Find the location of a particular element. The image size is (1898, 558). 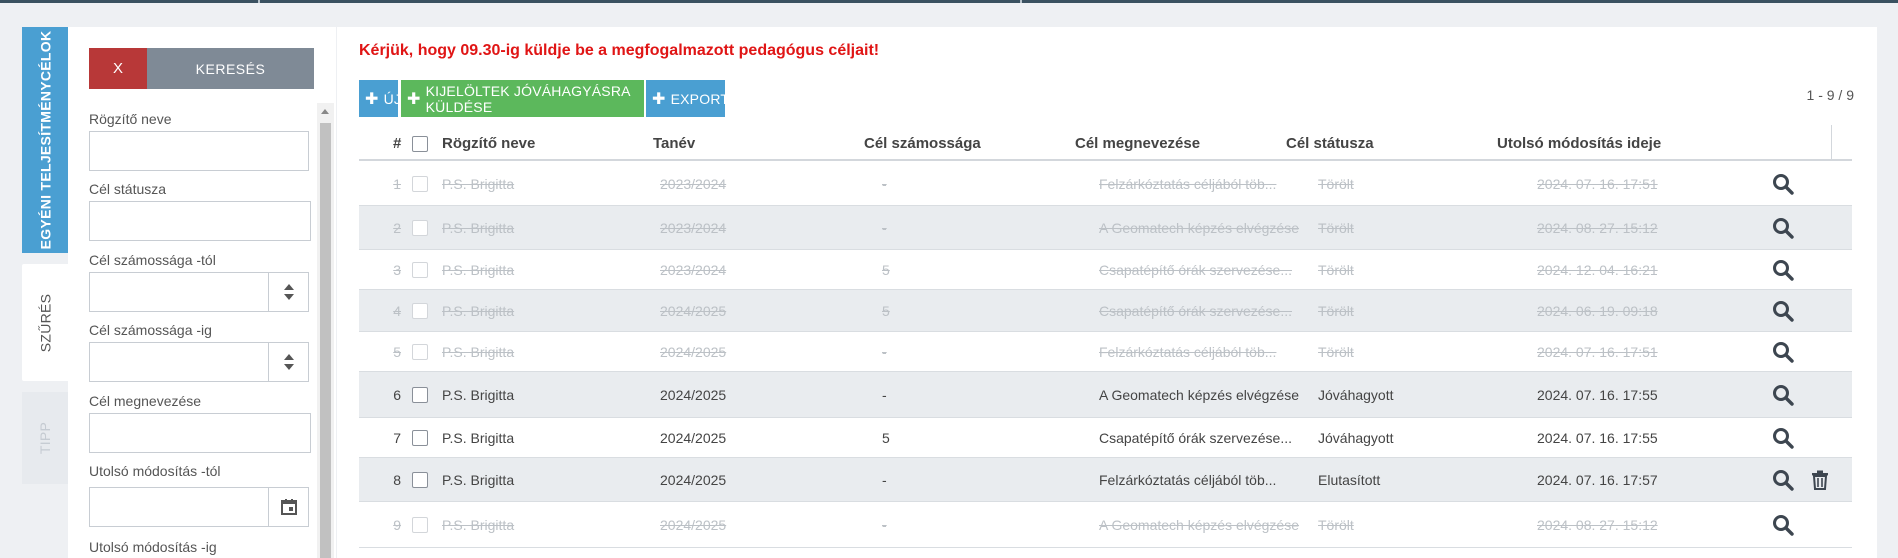

scroll-up-arrow-icon is located at coordinates (325, 111).